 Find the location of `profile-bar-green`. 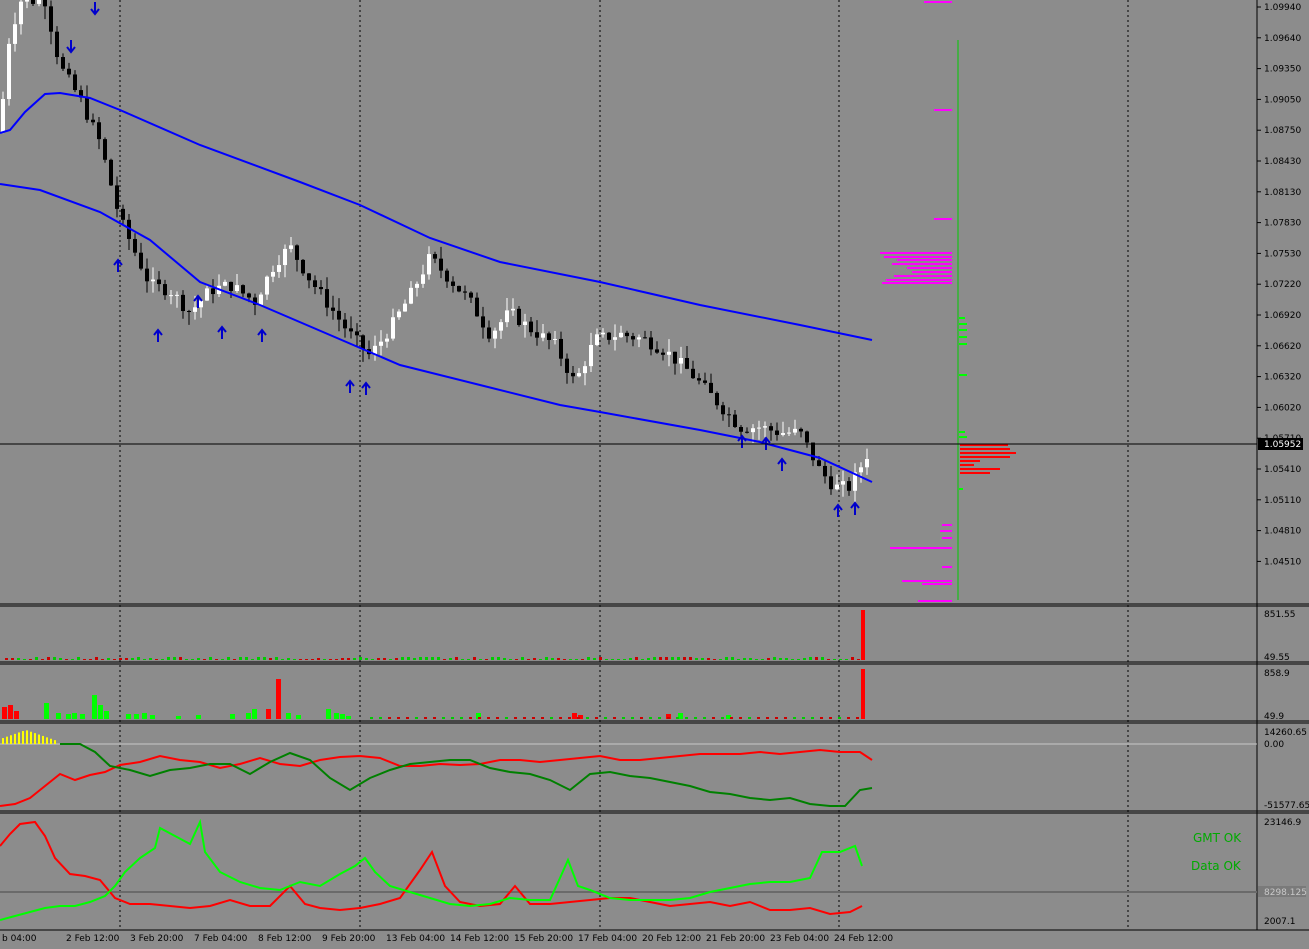

profile-bar-green is located at coordinates (963, 337).